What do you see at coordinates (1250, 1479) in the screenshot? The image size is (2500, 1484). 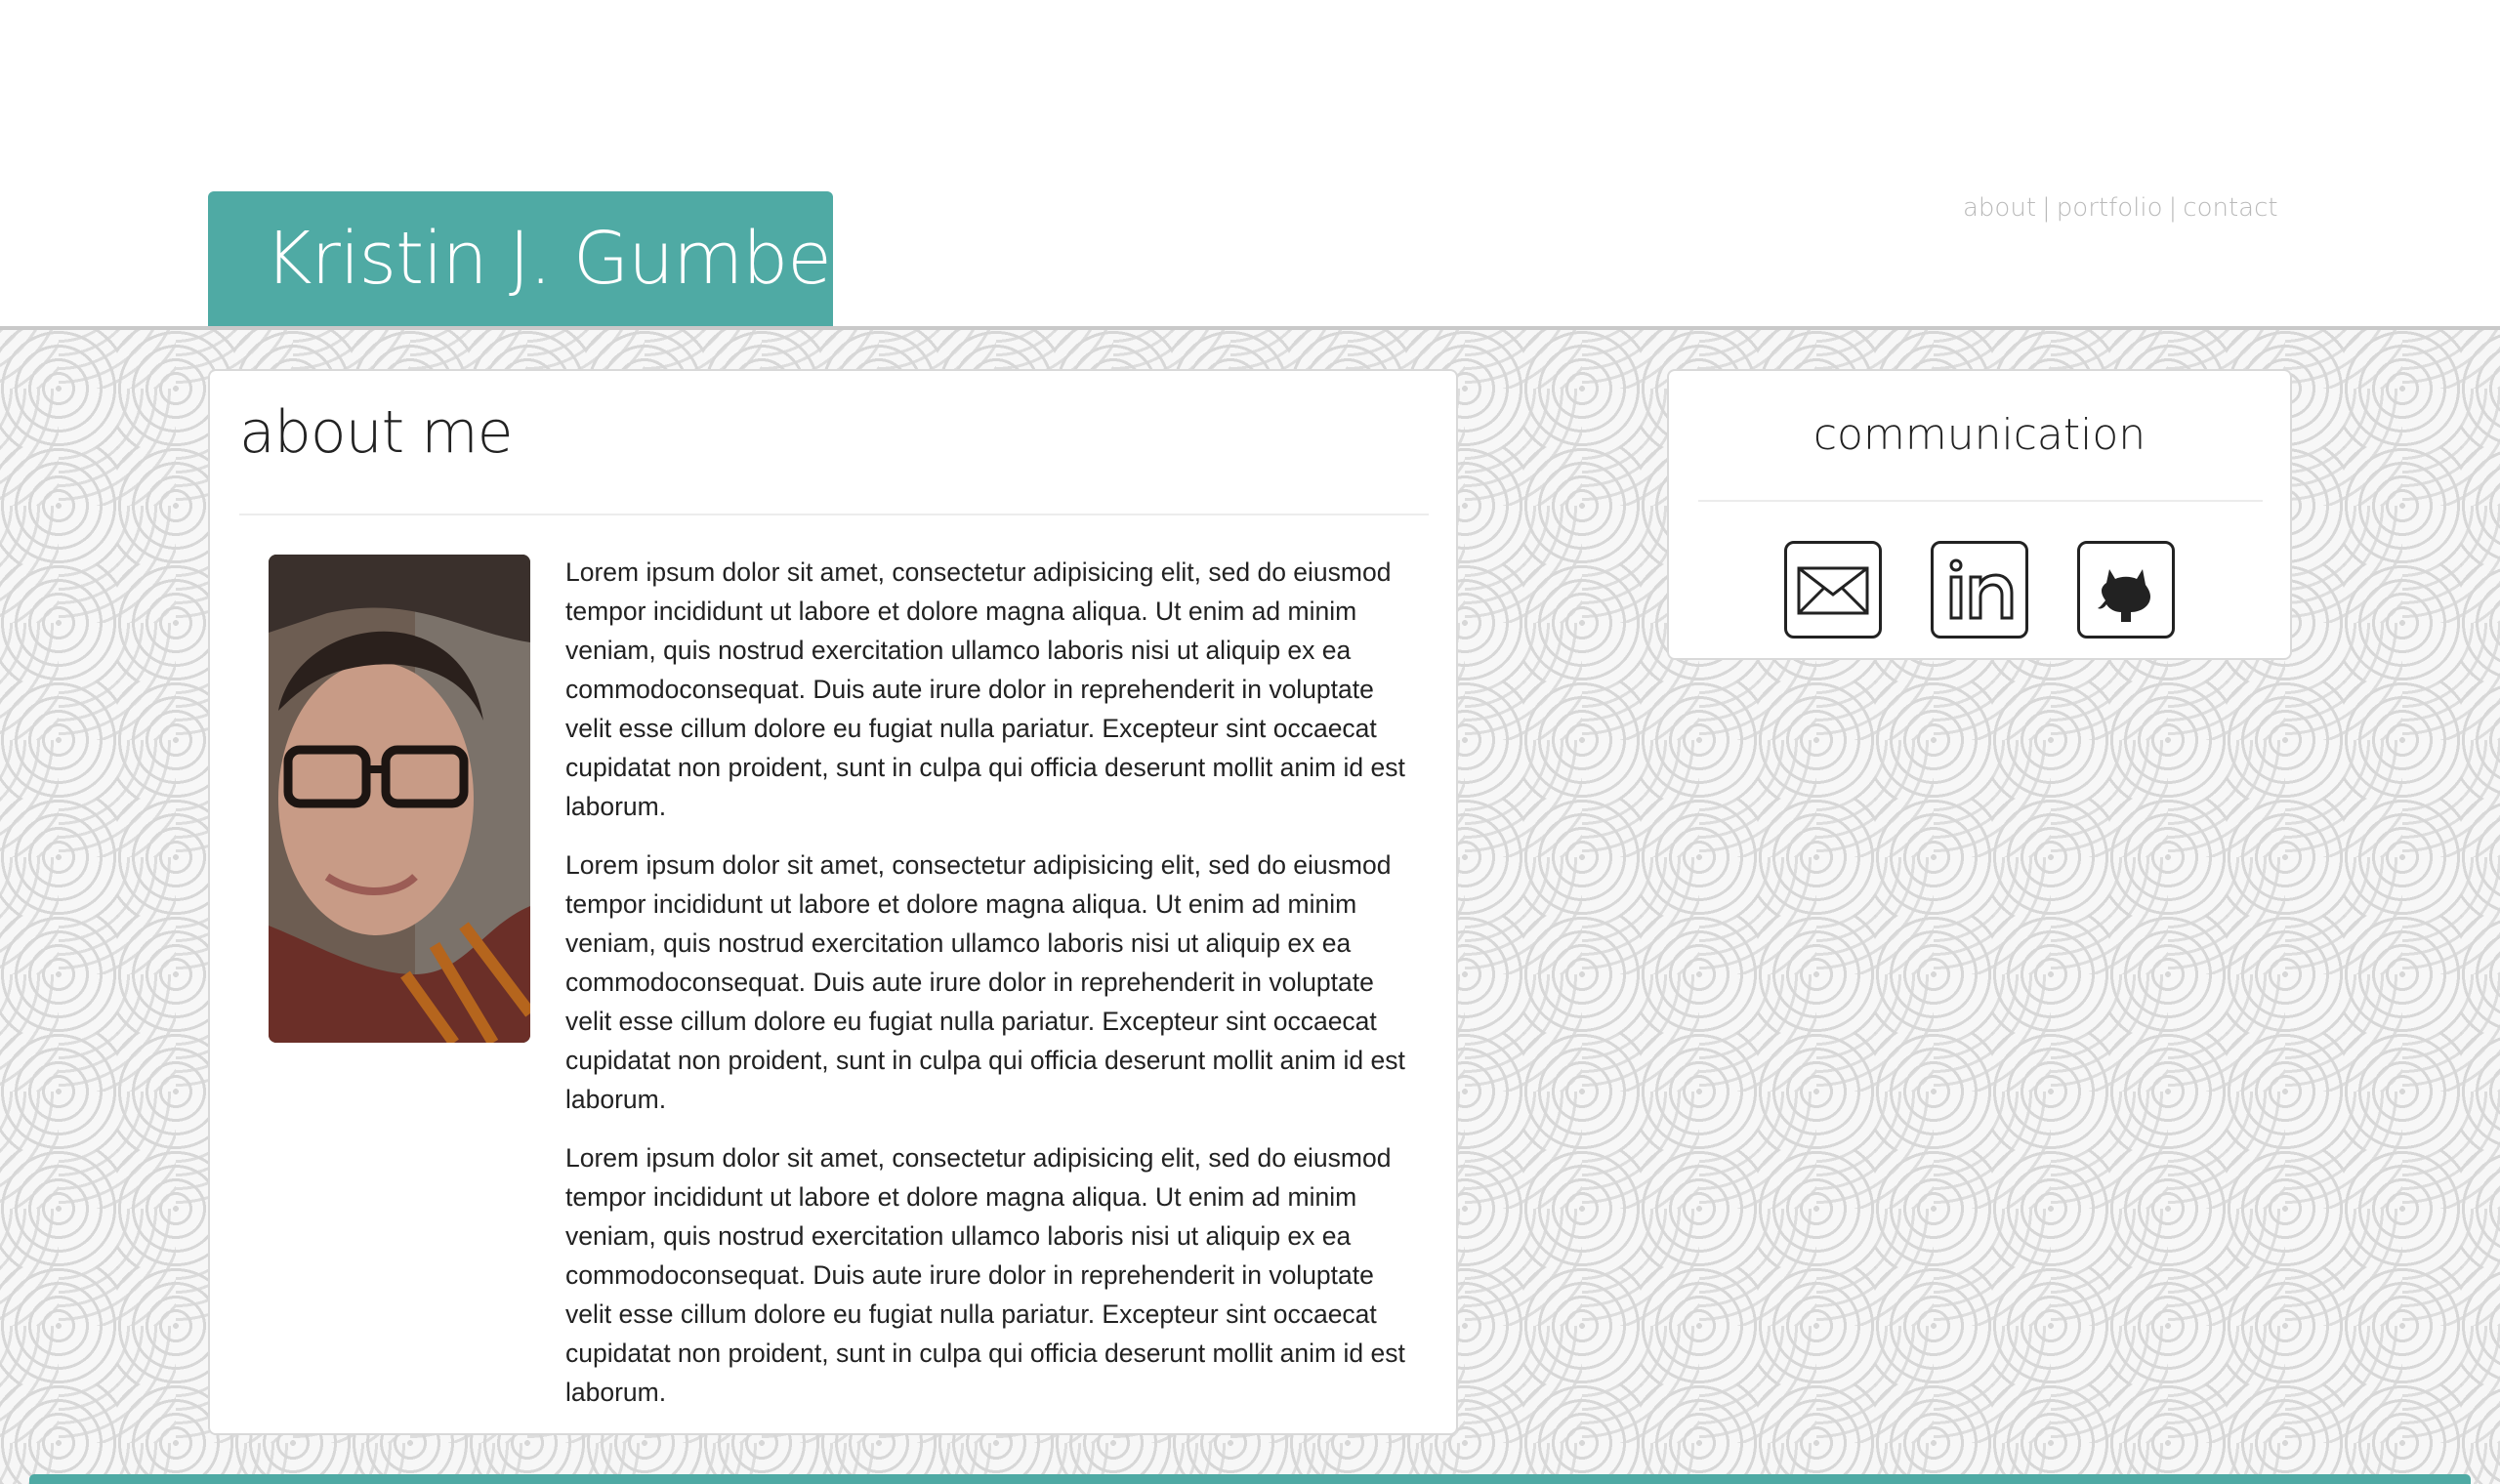 I see `footer-bar` at bounding box center [1250, 1479].